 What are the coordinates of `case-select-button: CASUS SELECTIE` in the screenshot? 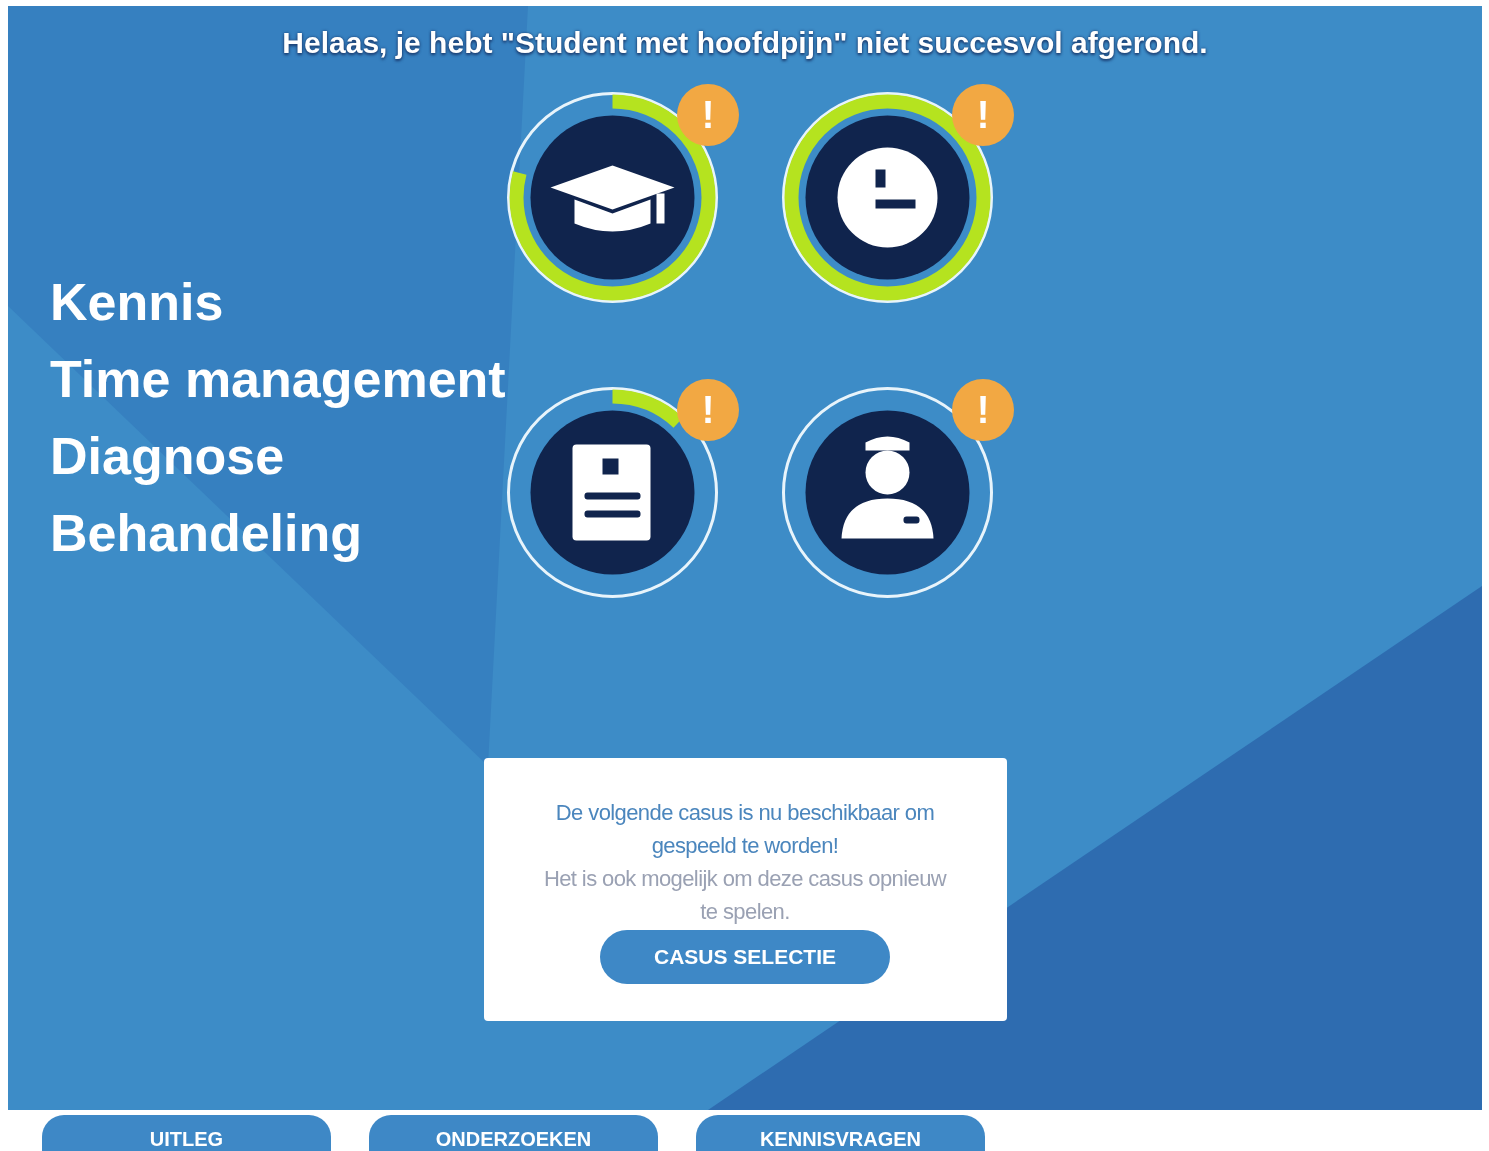 It's located at (745, 957).